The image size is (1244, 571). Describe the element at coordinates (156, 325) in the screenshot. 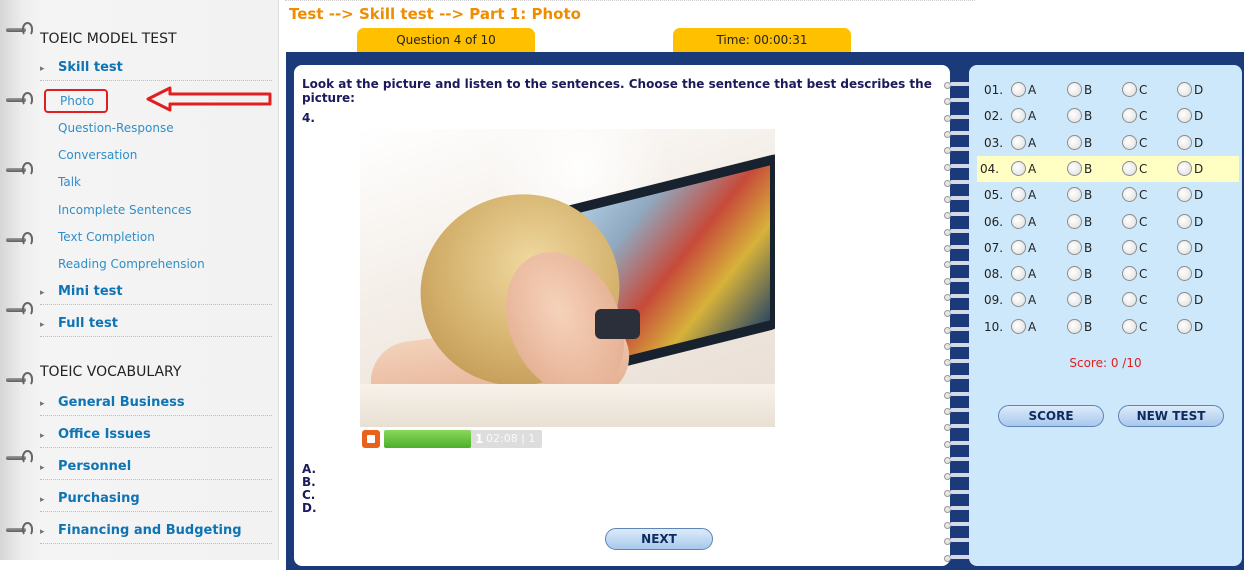

I see `sidebar-item-full-test: ▸ Full test` at that location.